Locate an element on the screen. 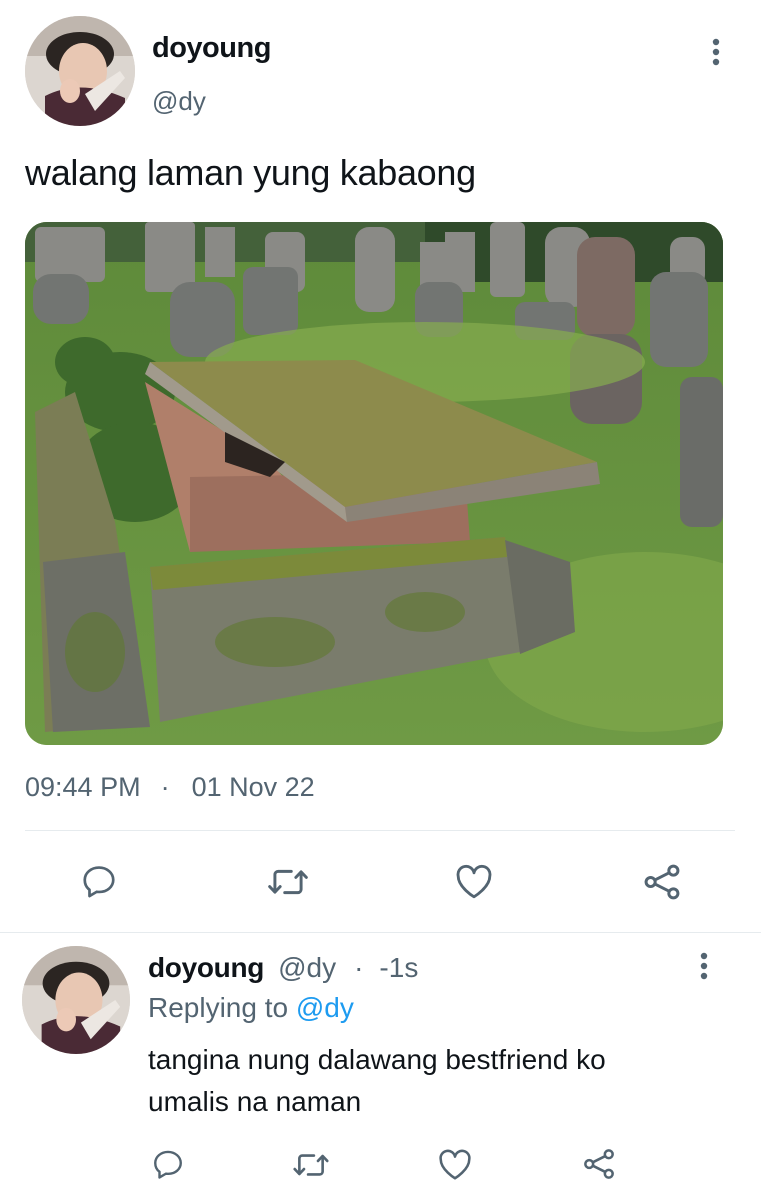 The width and height of the screenshot is (761, 1200). author-avatar is located at coordinates (80, 71).